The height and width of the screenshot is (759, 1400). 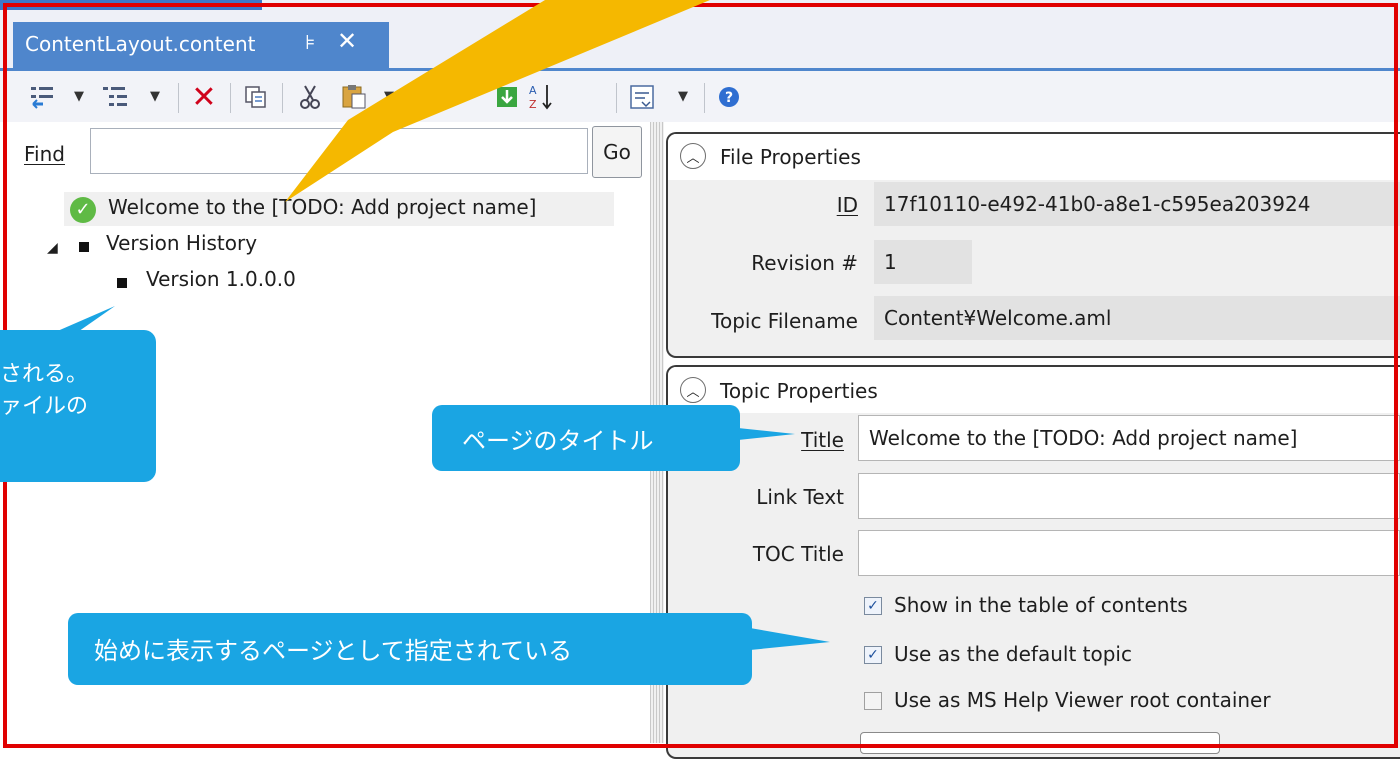 What do you see at coordinates (558, 441) in the screenshot?
I see `title-callout-text: ページのタイトル` at bounding box center [558, 441].